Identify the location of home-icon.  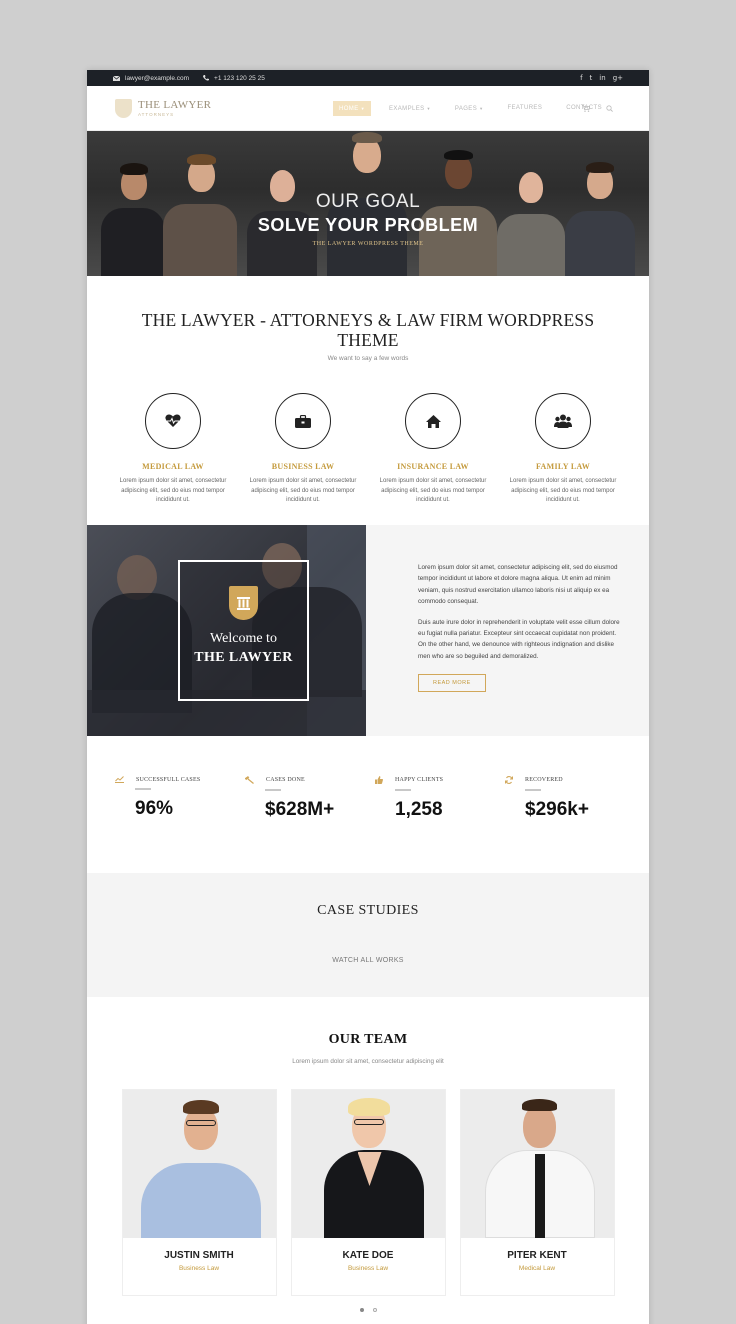
(433, 421).